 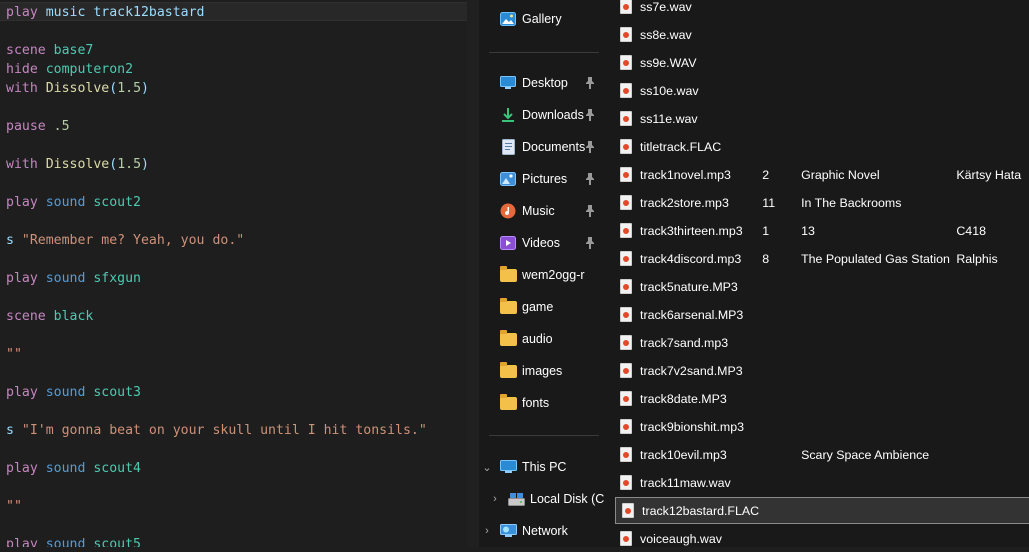 I want to click on file-row: ss11e.wav, so click(x=821, y=118).